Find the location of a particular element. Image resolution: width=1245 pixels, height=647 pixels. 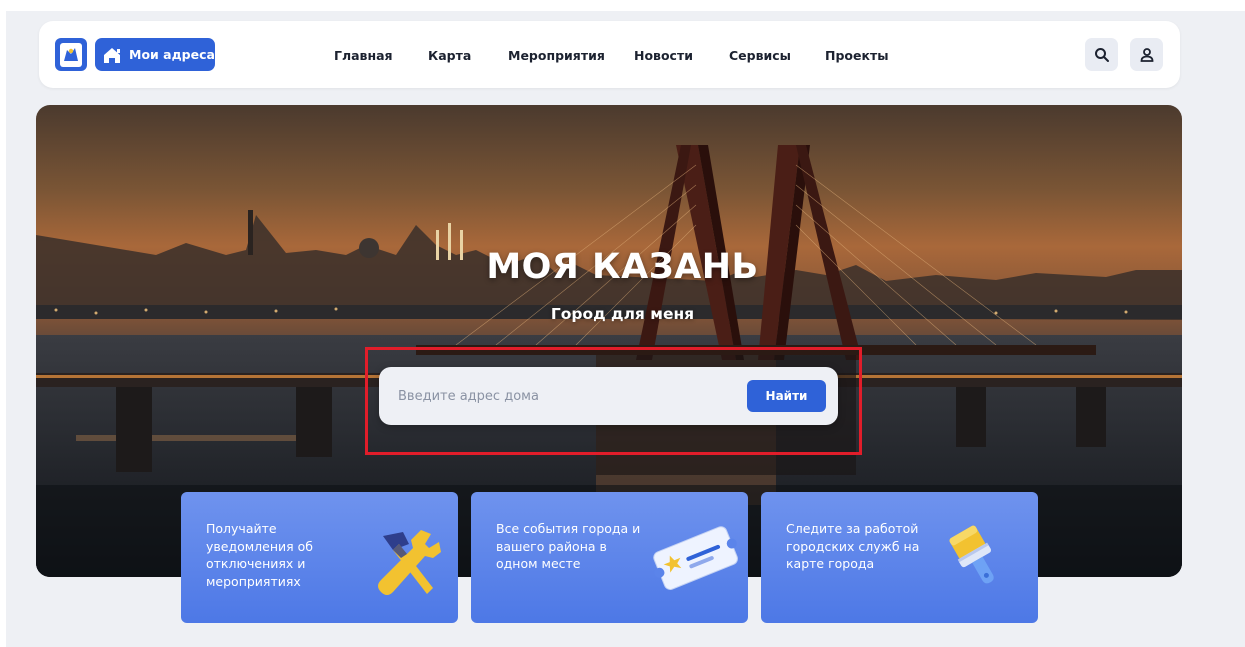

my-addresses-label: Мои адреса is located at coordinates (172, 54).